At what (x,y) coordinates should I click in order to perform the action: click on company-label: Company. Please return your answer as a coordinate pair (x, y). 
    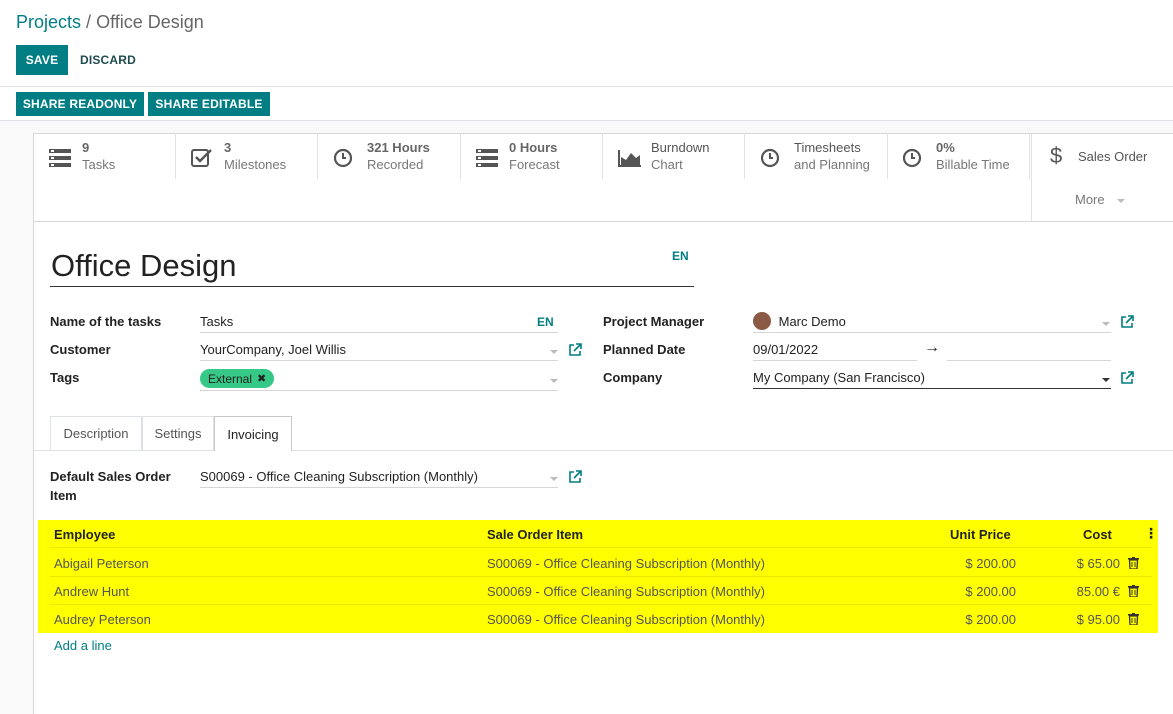
    Looking at the image, I should click on (633, 377).